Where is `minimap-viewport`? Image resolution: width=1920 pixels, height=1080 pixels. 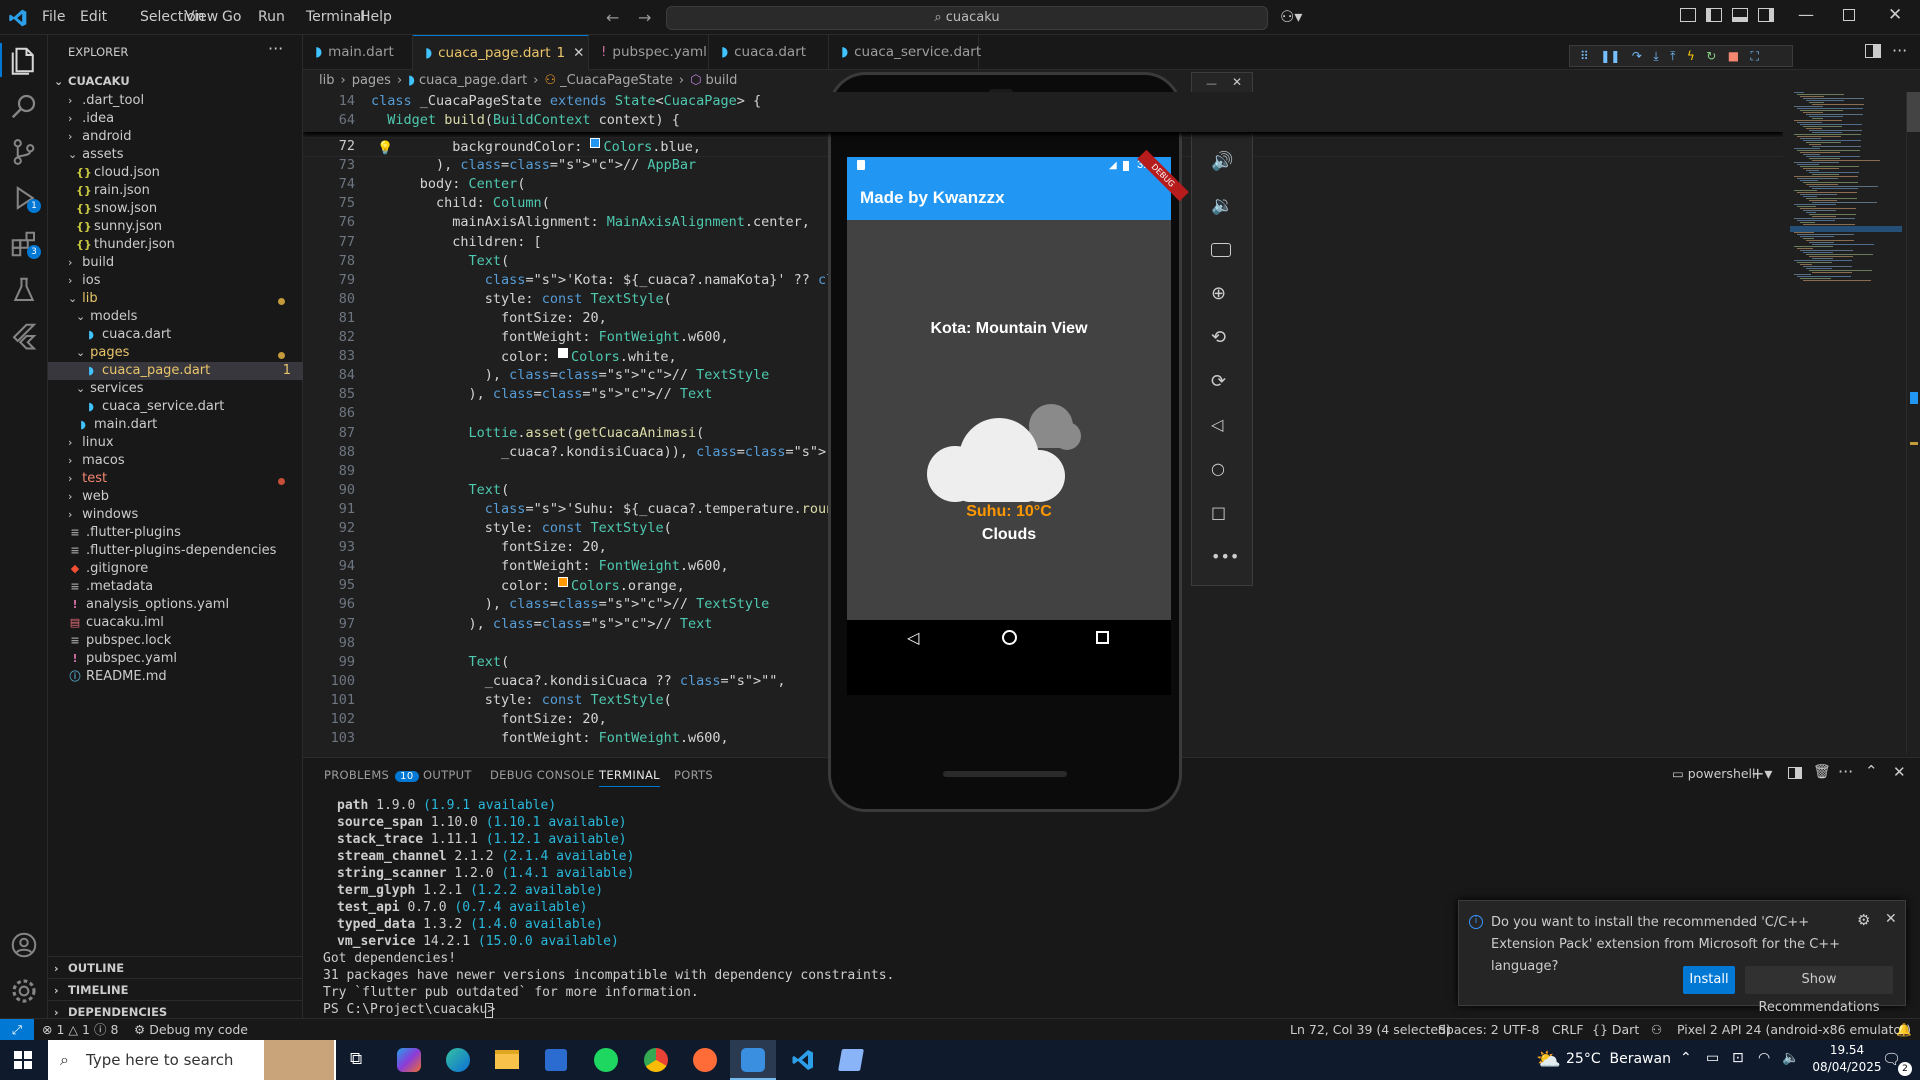 minimap-viewport is located at coordinates (1846, 229).